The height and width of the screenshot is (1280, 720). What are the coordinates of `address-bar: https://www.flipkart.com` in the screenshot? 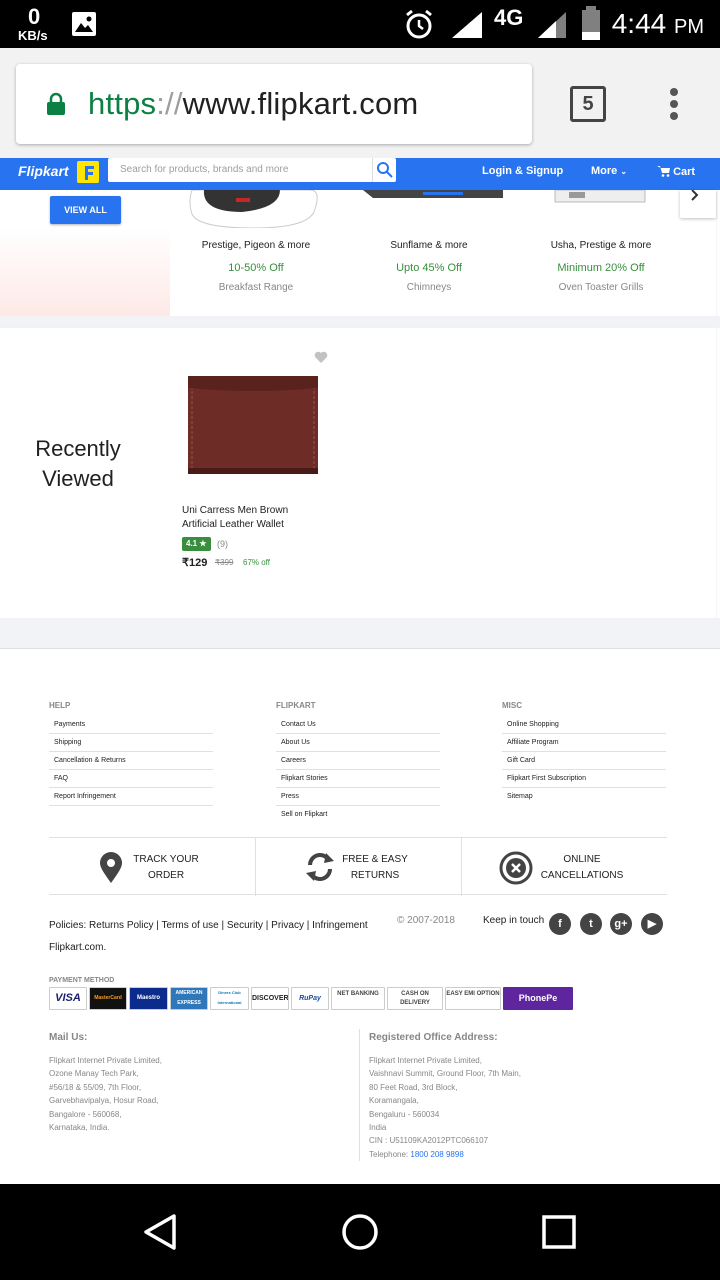 It's located at (274, 104).